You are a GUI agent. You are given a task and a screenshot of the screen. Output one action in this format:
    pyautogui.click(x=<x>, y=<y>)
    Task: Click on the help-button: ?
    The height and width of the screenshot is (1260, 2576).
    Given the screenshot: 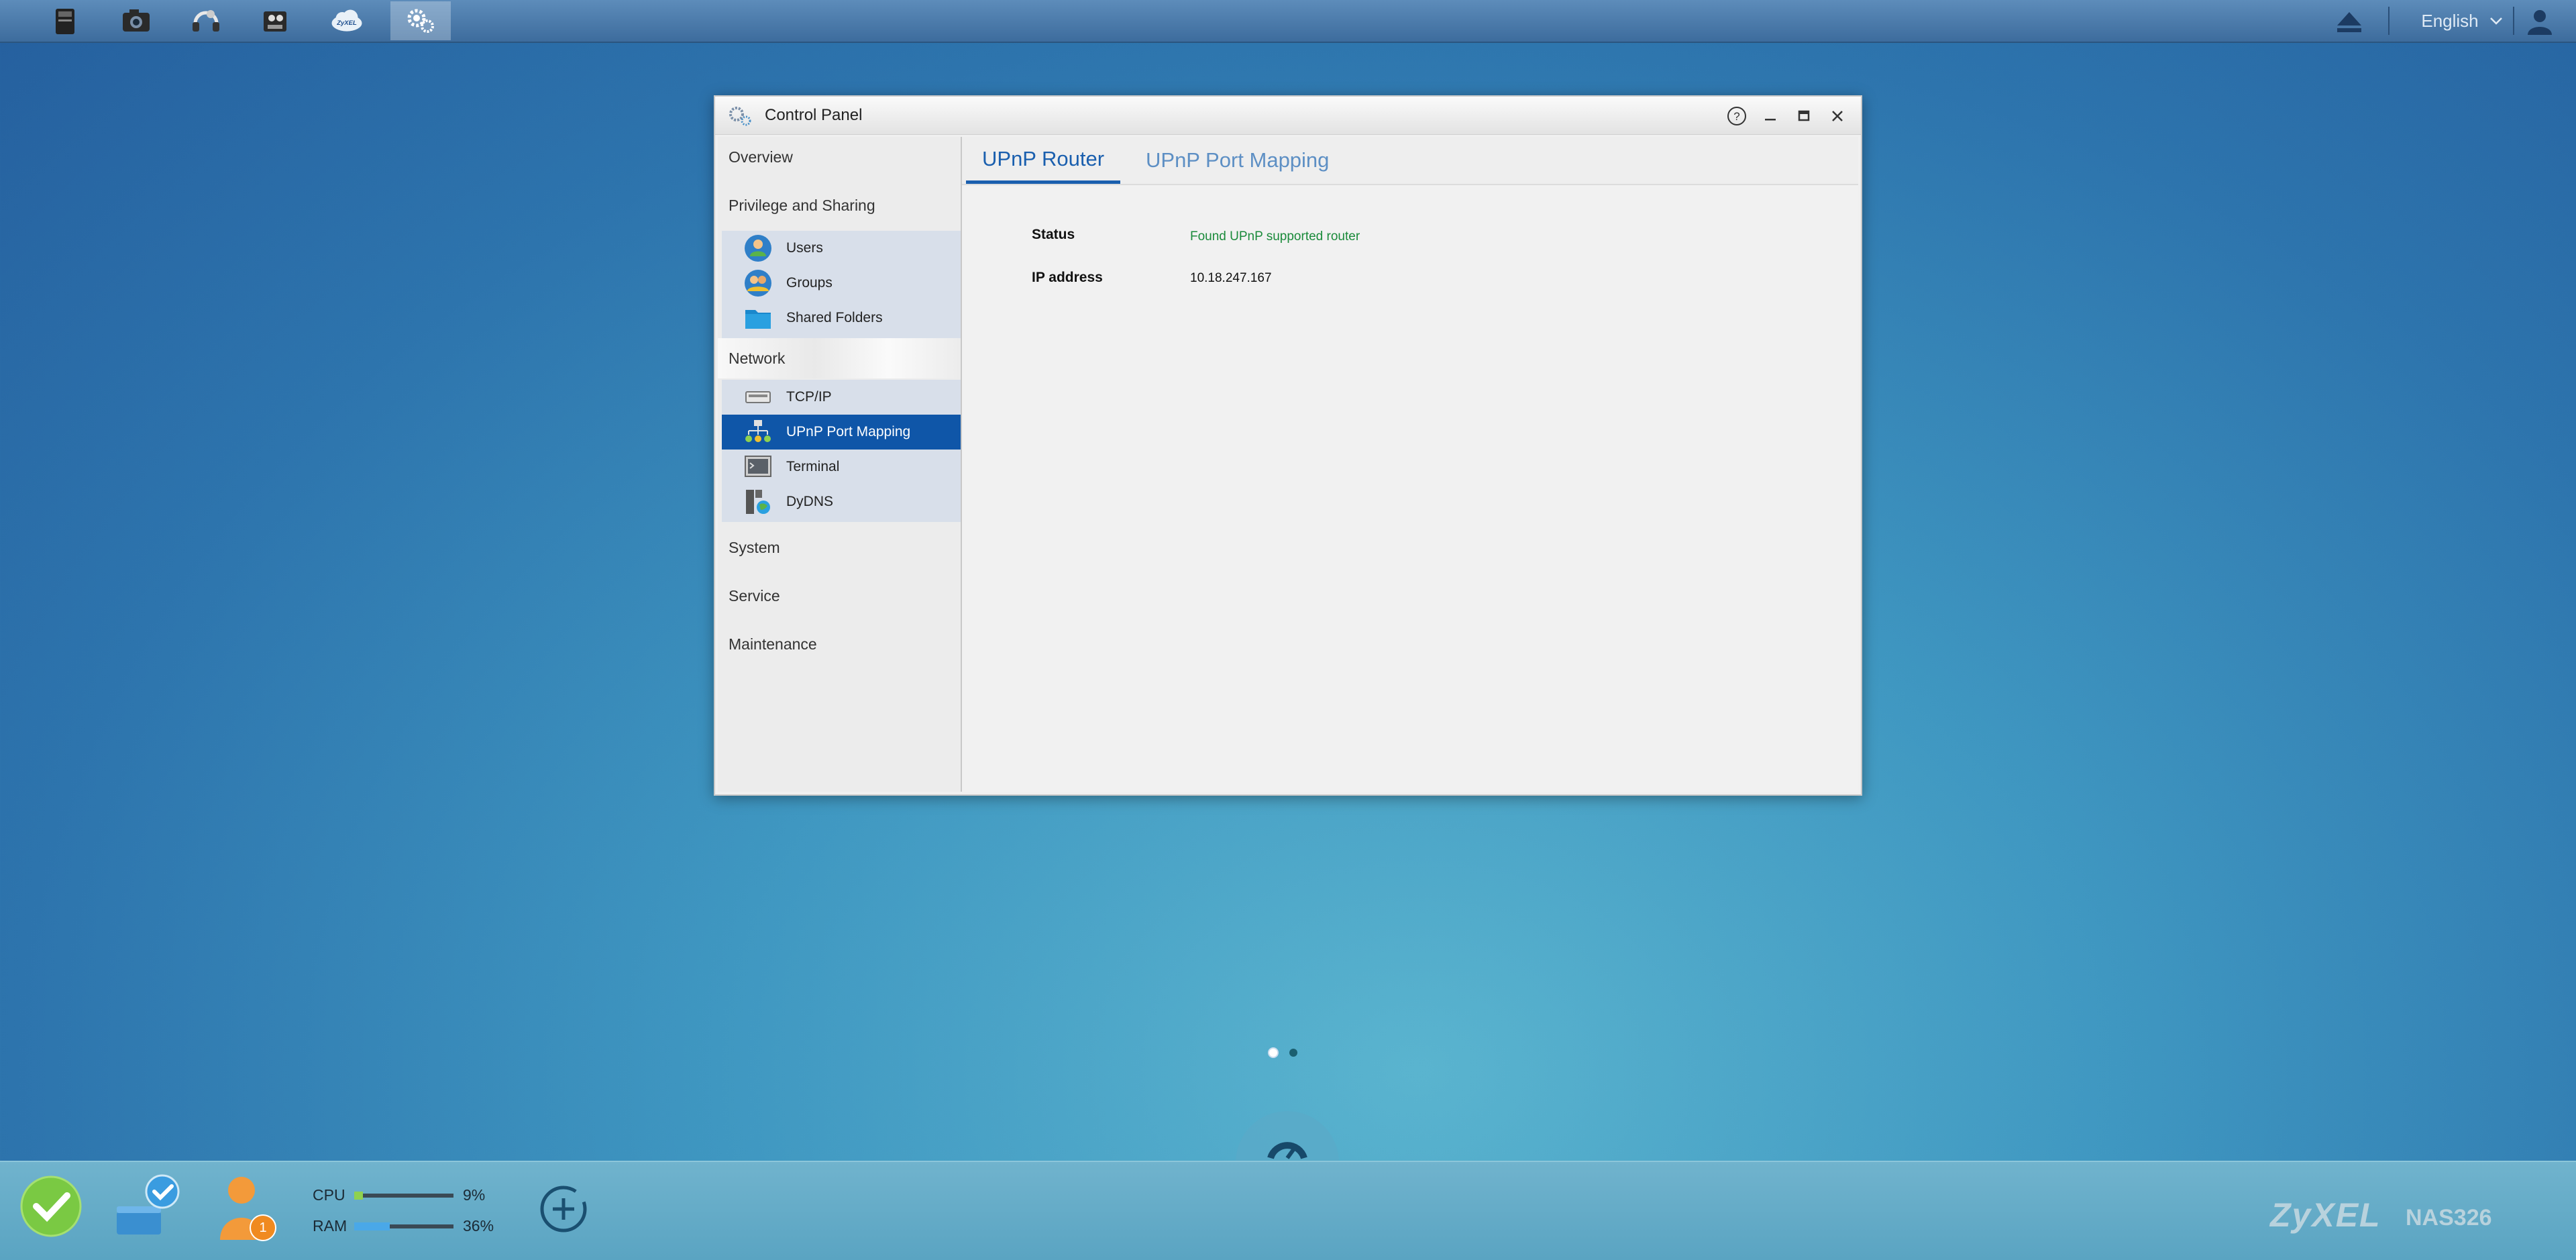 What is the action you would take?
    pyautogui.click(x=1736, y=116)
    